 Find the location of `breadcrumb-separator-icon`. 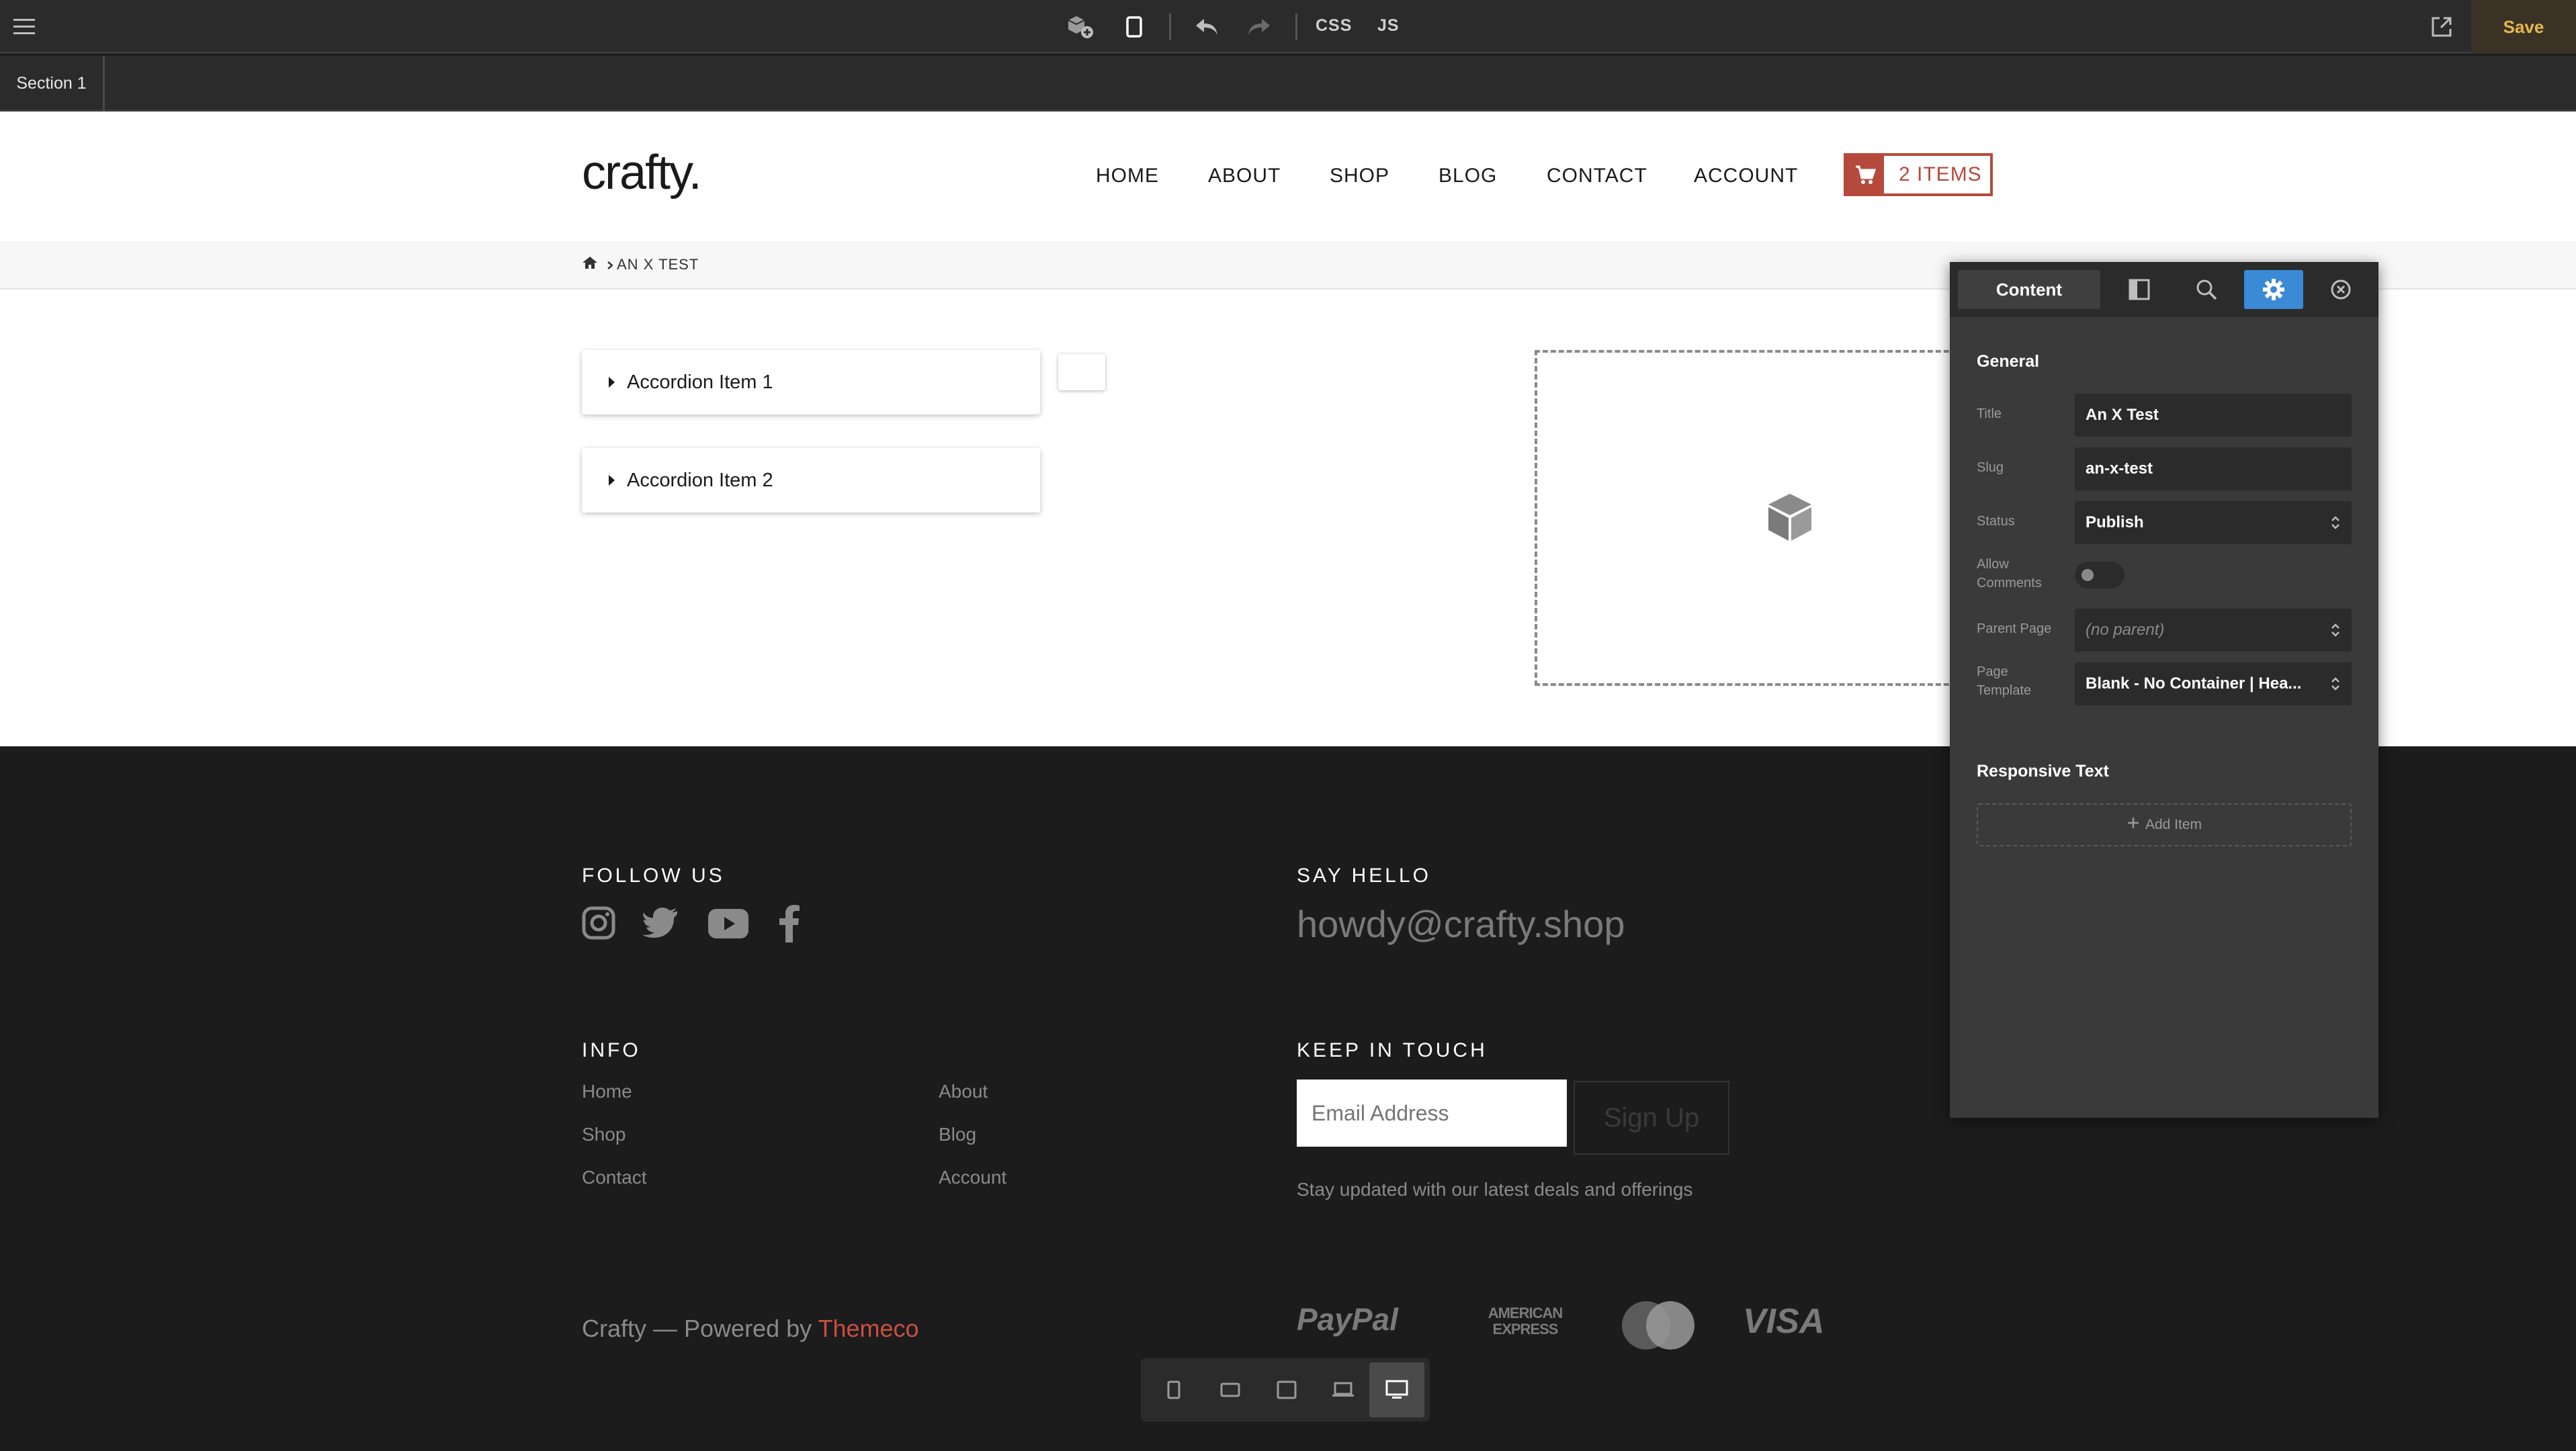

breadcrumb-separator-icon is located at coordinates (610, 264).